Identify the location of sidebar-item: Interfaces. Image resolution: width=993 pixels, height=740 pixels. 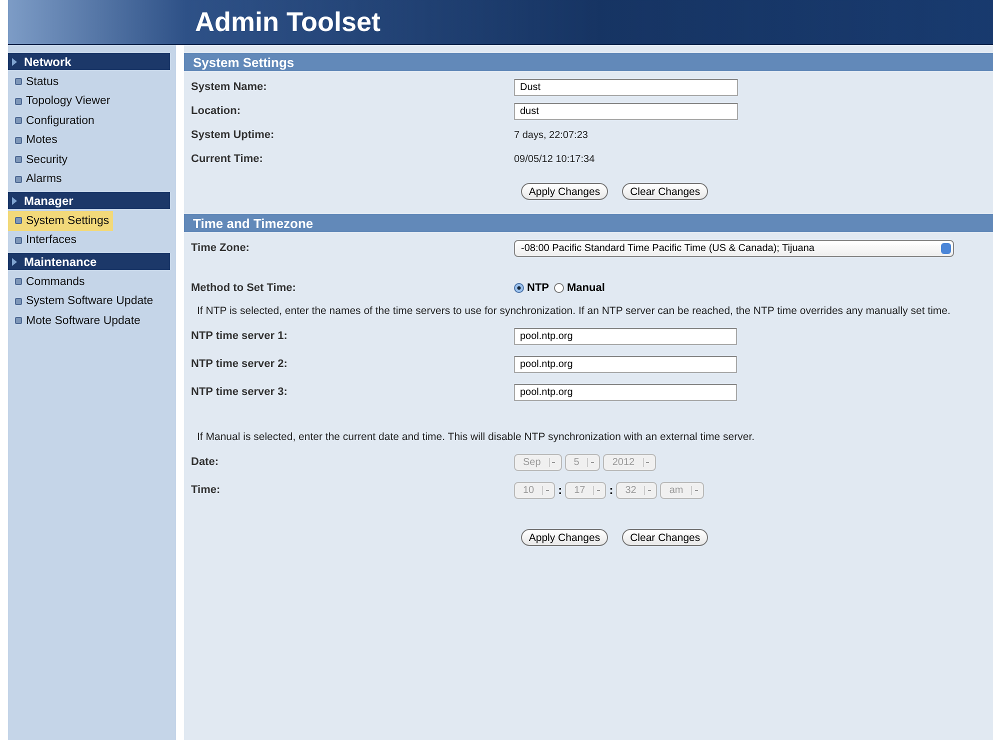
(44, 240).